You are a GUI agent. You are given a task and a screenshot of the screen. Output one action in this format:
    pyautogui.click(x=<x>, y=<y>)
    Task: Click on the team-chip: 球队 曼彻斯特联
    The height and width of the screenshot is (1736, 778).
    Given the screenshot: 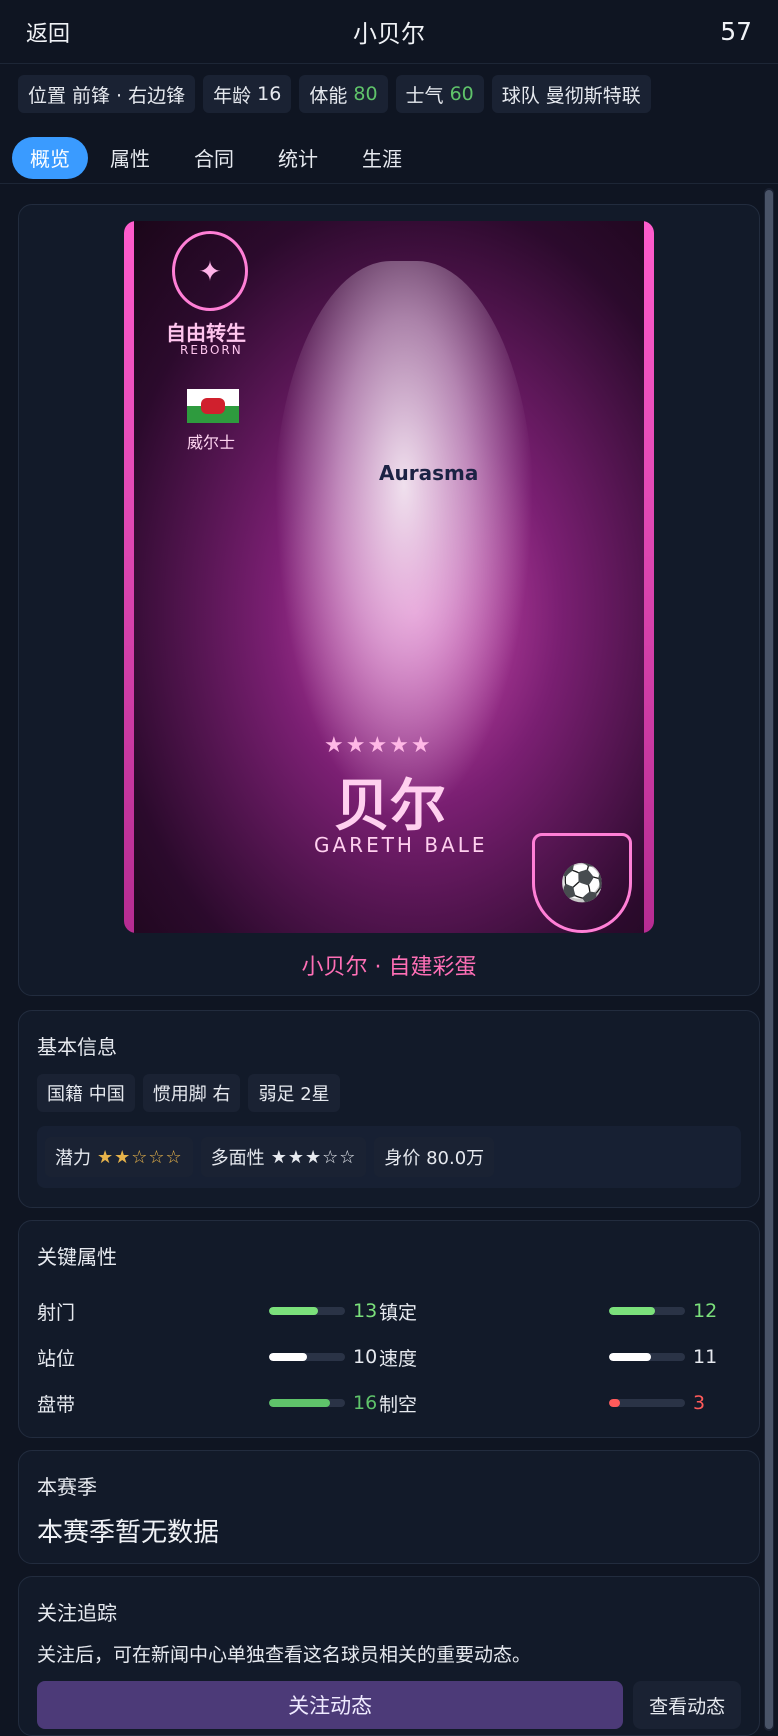 What is the action you would take?
    pyautogui.click(x=571, y=94)
    